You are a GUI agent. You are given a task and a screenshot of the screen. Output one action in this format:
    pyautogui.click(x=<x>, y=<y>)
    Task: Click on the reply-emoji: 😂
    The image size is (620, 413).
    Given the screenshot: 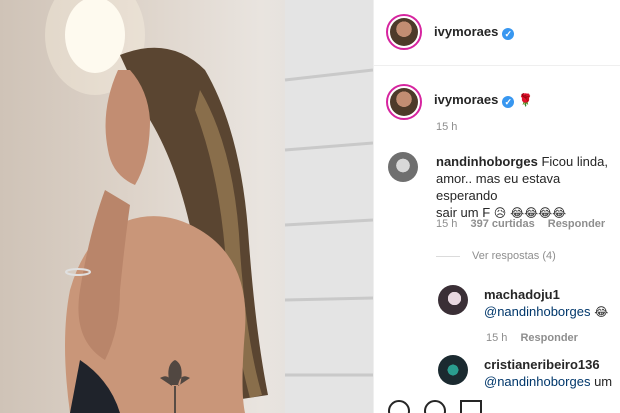 What is the action you would take?
    pyautogui.click(x=599, y=312)
    